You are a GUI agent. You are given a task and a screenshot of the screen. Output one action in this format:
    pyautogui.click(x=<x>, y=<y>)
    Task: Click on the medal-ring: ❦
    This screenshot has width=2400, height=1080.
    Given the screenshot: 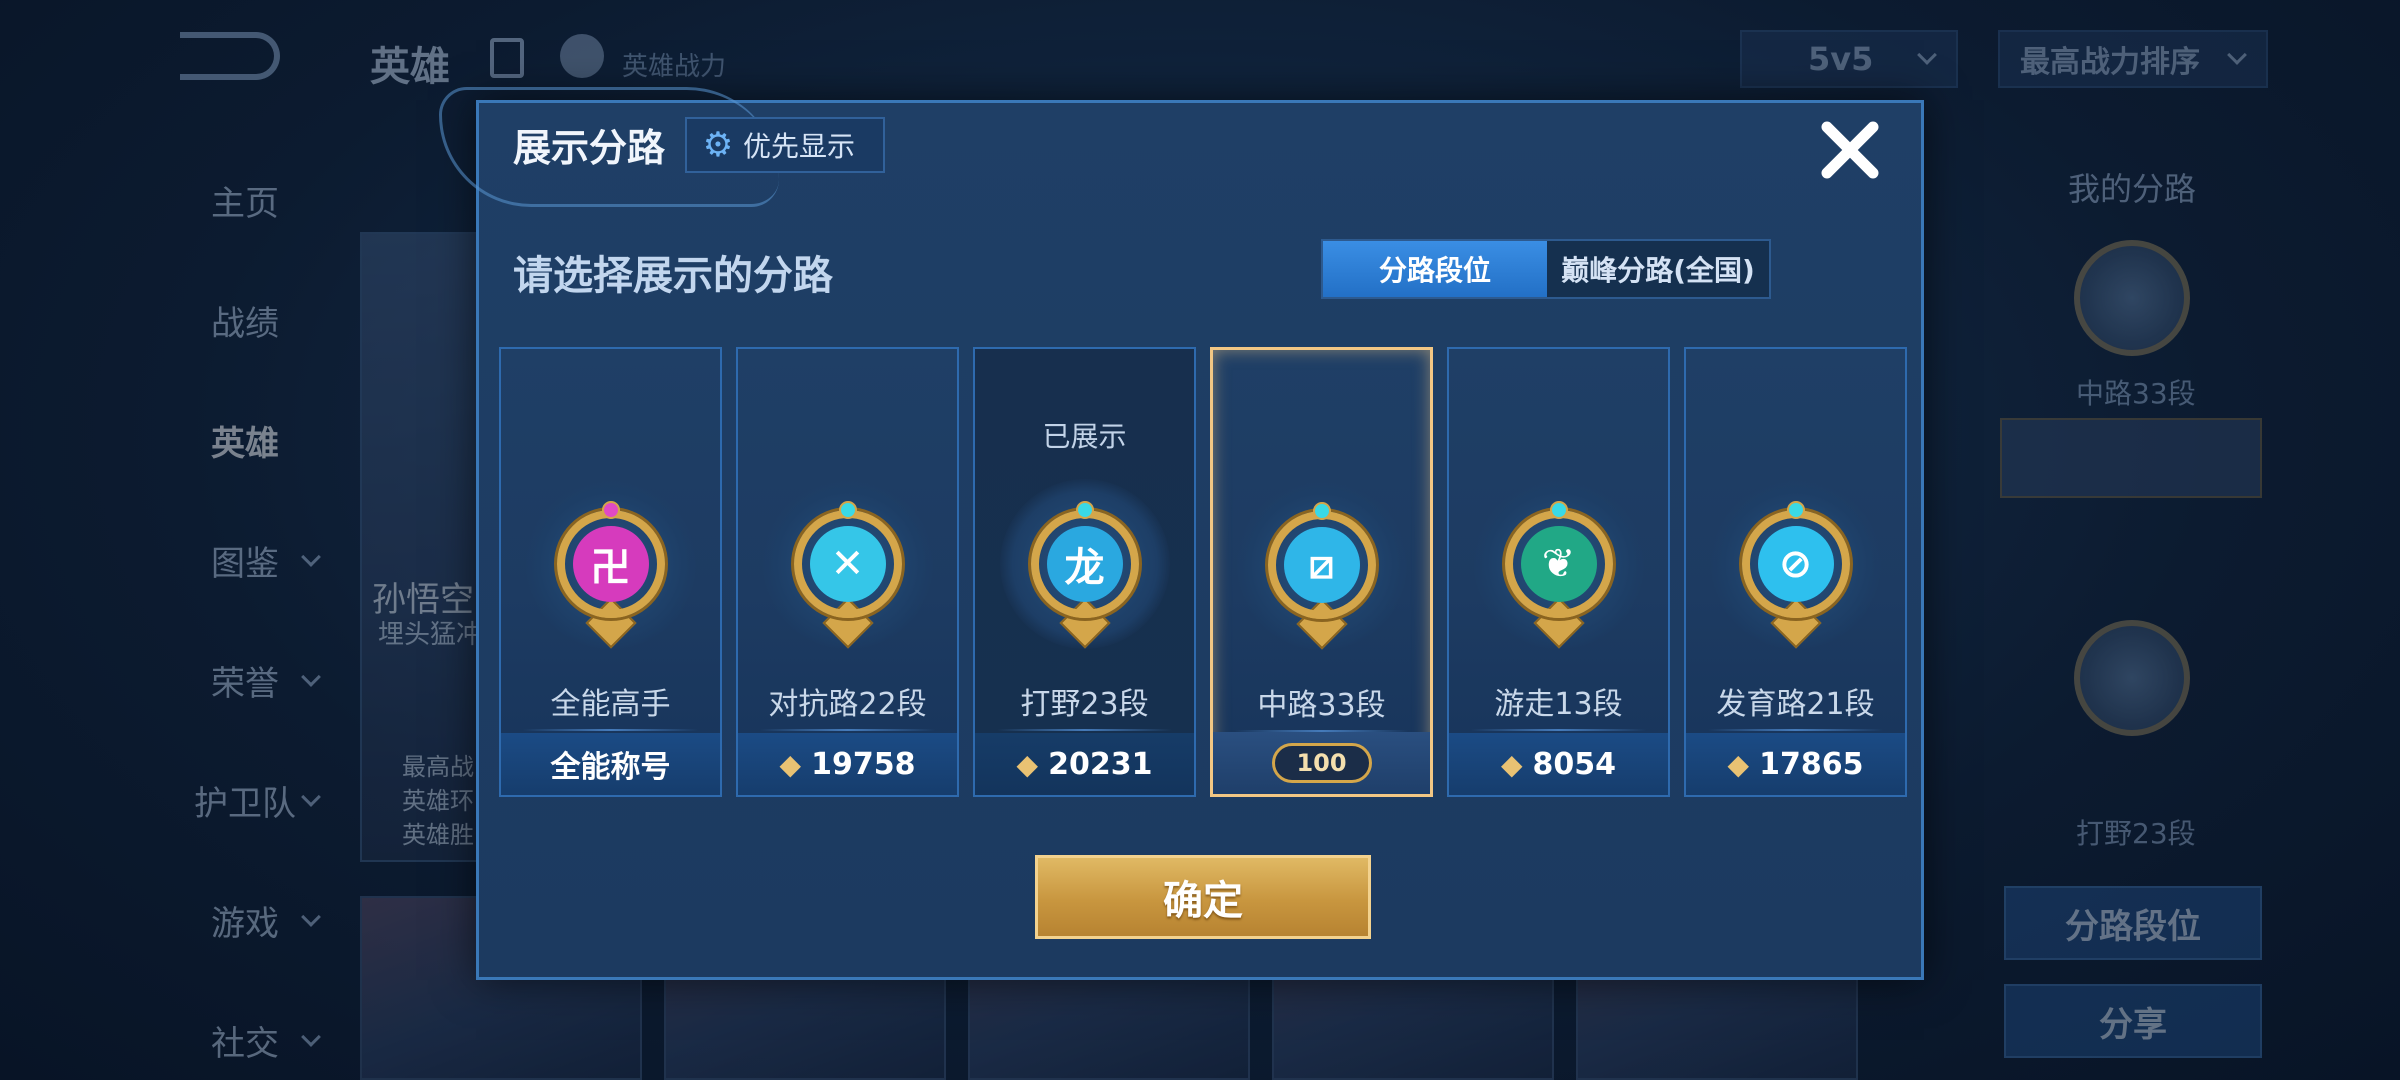 What is the action you would take?
    pyautogui.click(x=1558, y=564)
    